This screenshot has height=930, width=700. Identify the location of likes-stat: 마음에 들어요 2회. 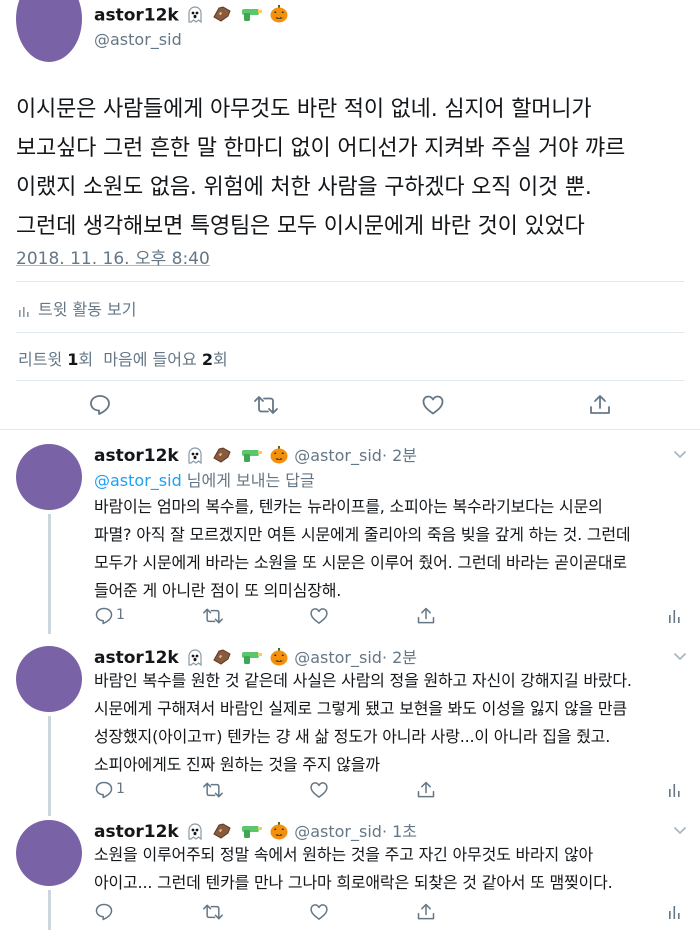
(165, 359).